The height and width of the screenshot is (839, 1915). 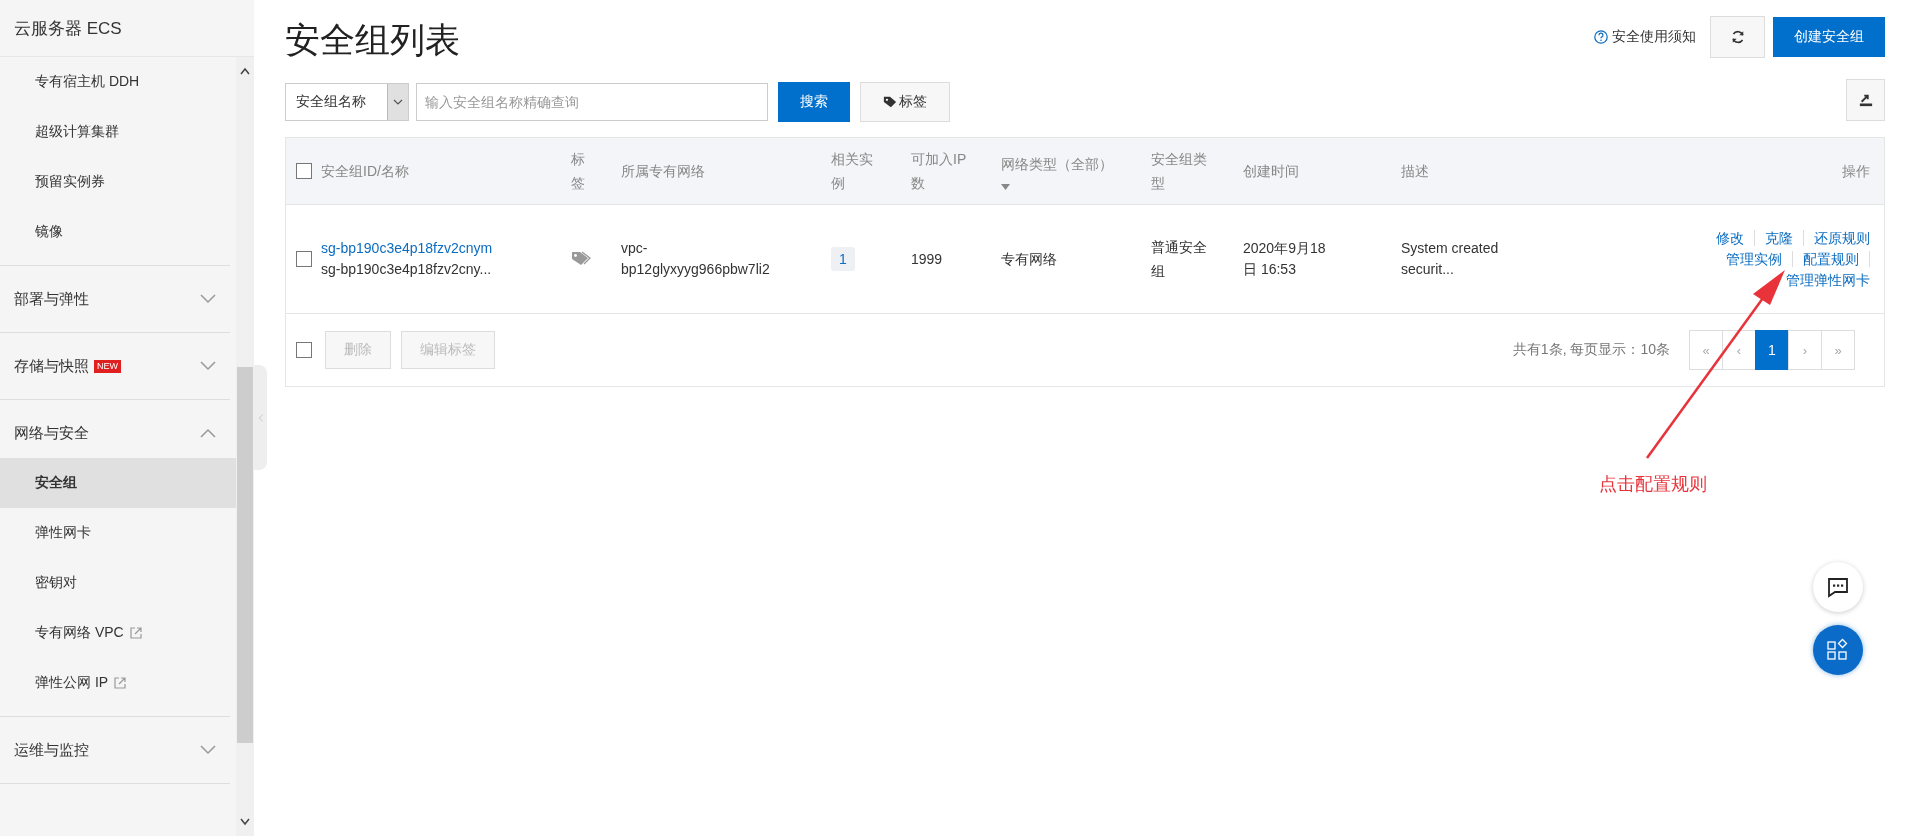 What do you see at coordinates (127, 28) in the screenshot?
I see `sidebar-title: 云服务器 ECS` at bounding box center [127, 28].